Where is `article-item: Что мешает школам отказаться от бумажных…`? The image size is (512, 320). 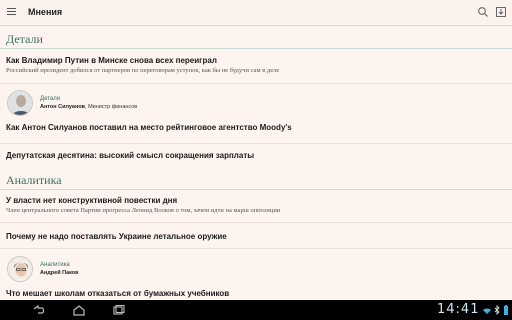 article-item: Что мешает школам отказаться от бумажных… is located at coordinates (256, 291).